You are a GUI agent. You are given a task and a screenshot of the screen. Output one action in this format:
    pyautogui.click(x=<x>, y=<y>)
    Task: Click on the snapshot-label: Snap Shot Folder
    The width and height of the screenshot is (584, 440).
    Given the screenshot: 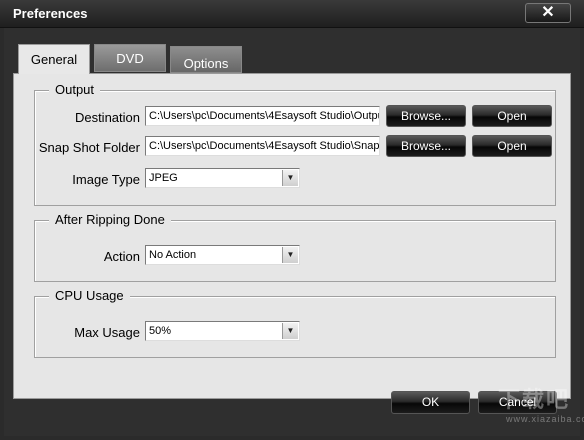 What is the action you would take?
    pyautogui.click(x=89, y=147)
    